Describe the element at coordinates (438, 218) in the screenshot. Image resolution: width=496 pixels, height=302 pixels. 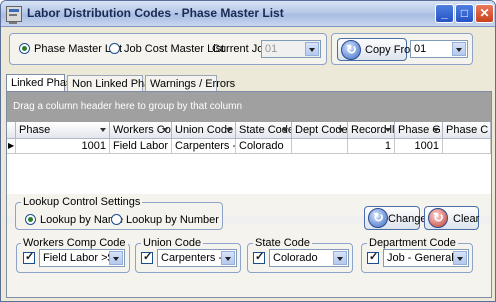
I see `eraser-icon` at that location.